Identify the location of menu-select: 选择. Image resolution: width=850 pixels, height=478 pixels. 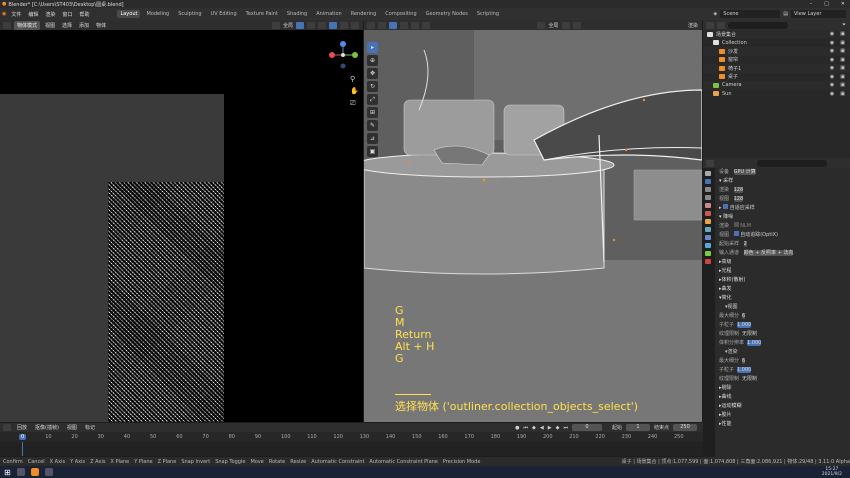
(67, 25).